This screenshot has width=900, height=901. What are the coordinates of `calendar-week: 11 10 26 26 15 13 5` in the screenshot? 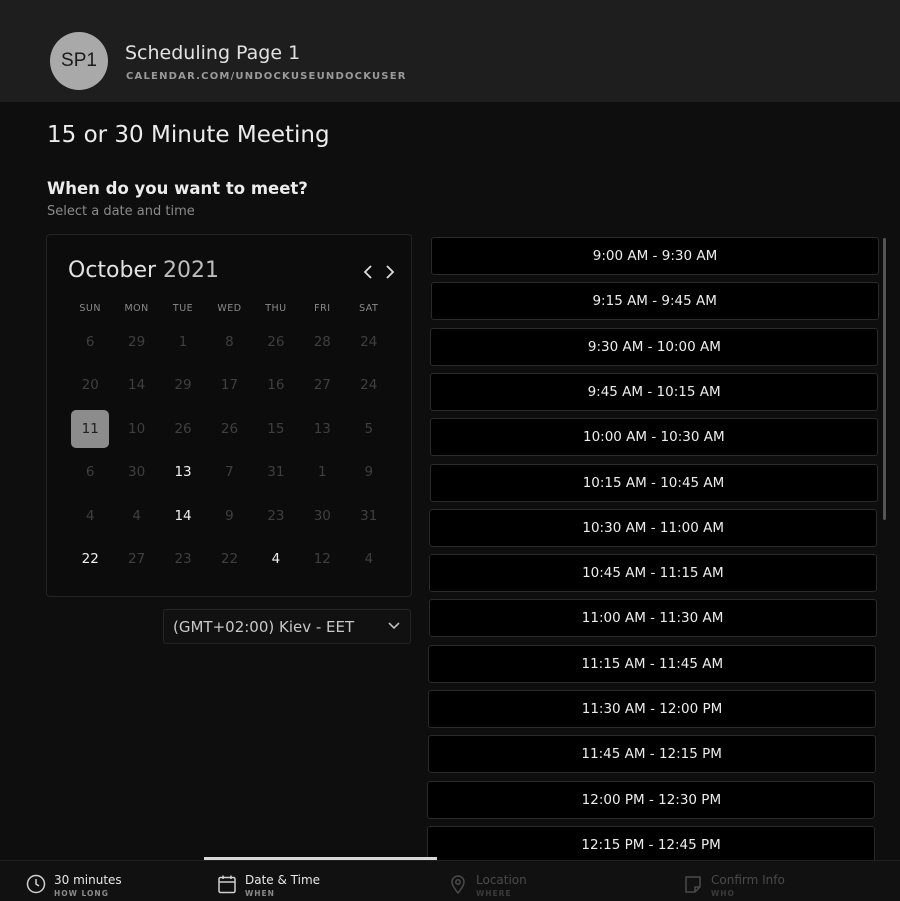 It's located at (229, 429).